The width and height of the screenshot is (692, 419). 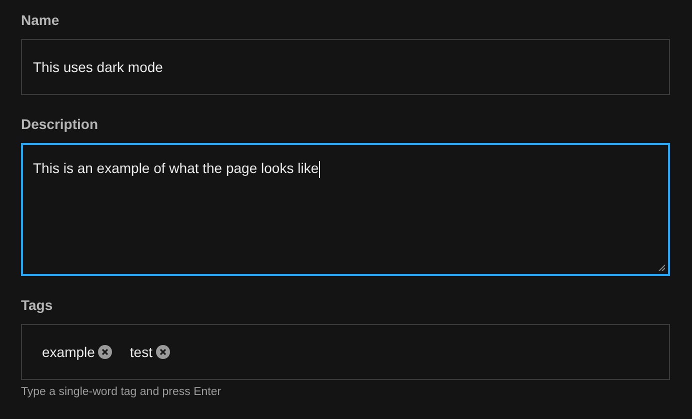 I want to click on tag-label: example, so click(x=68, y=352).